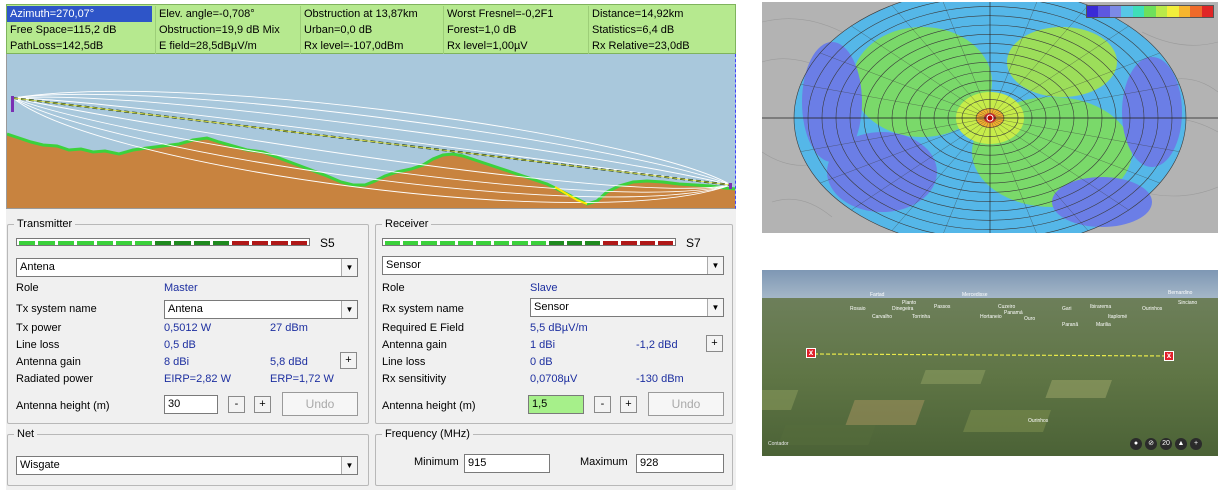  I want to click on rx-system-select: Sensor ▼, so click(627, 307).